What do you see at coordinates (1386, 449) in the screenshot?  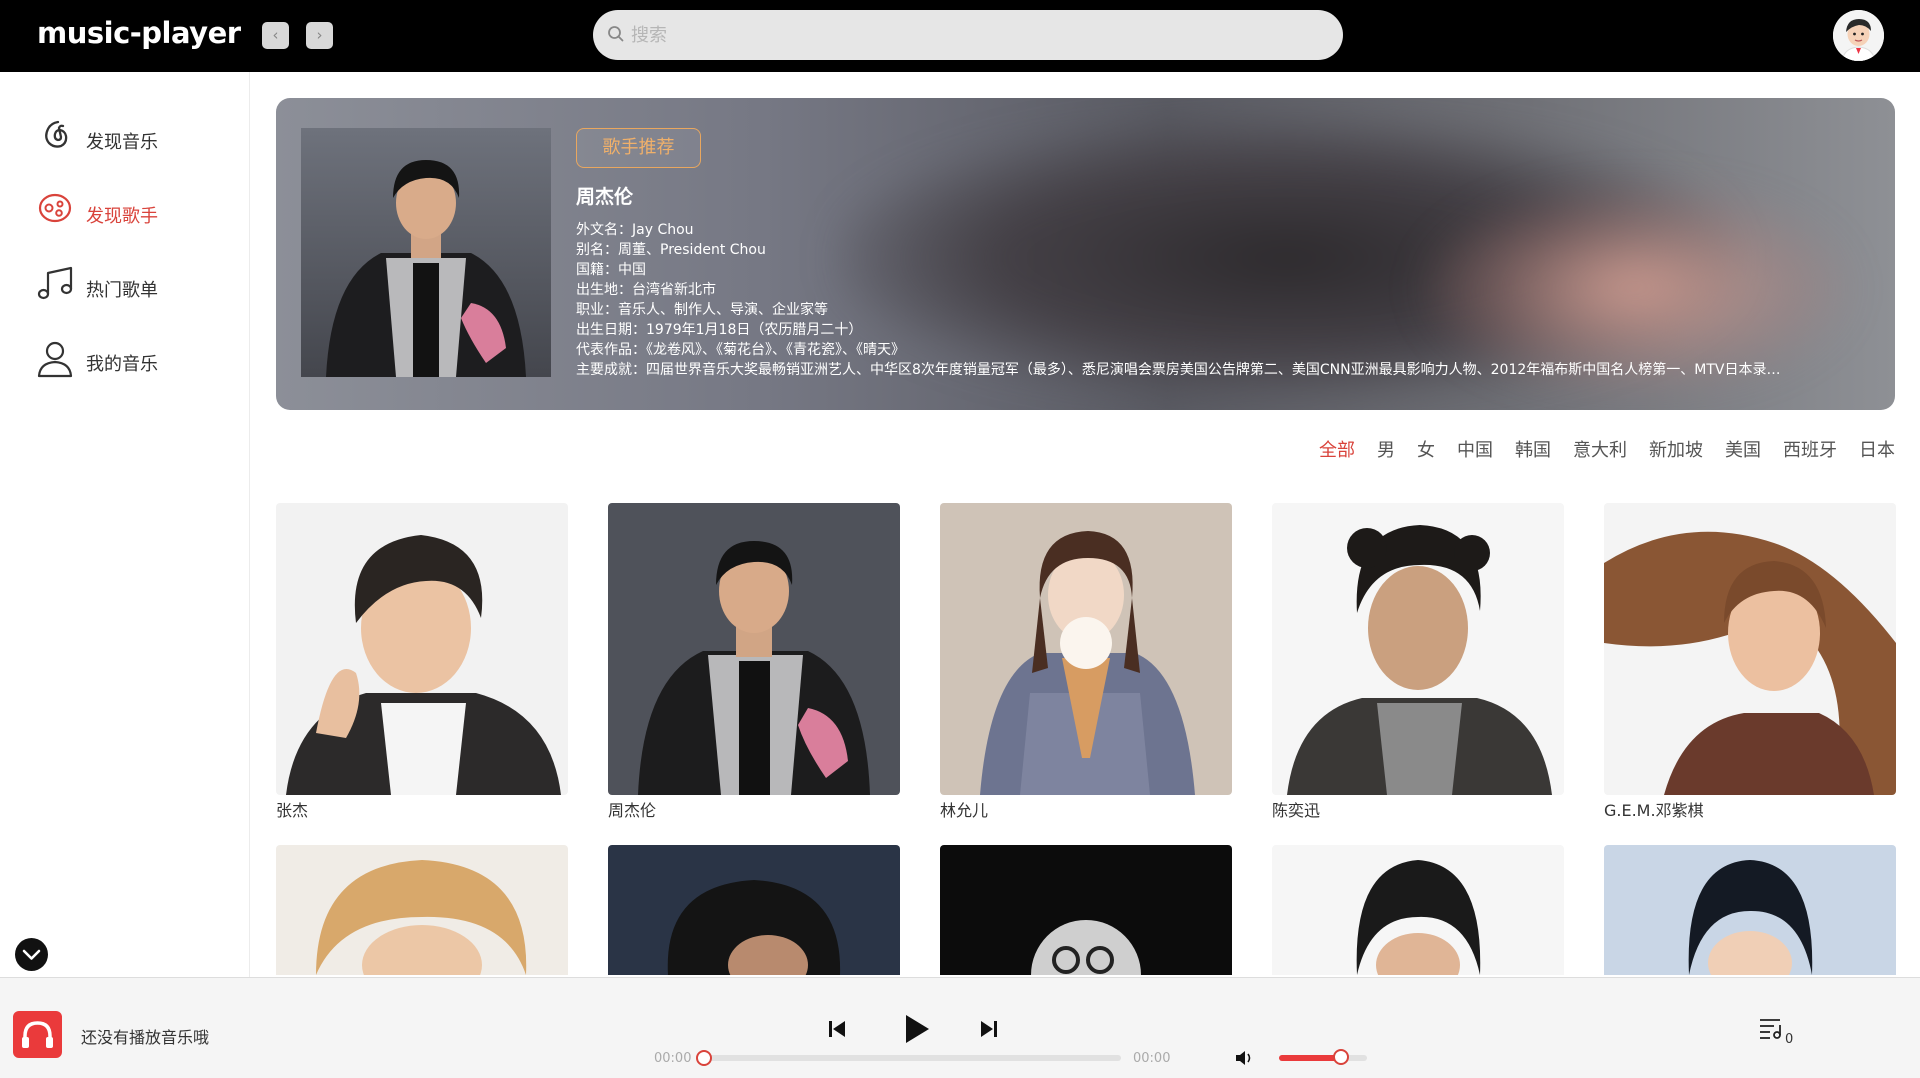 I see `filter-male: 男` at bounding box center [1386, 449].